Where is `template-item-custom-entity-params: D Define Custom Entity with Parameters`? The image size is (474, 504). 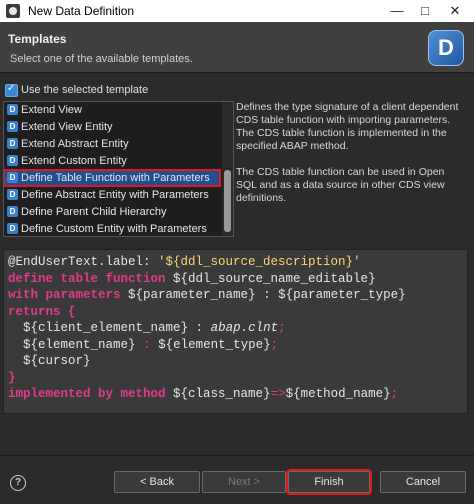 template-item-custom-entity-params: D Define Custom Entity with Parameters is located at coordinates (112, 228).